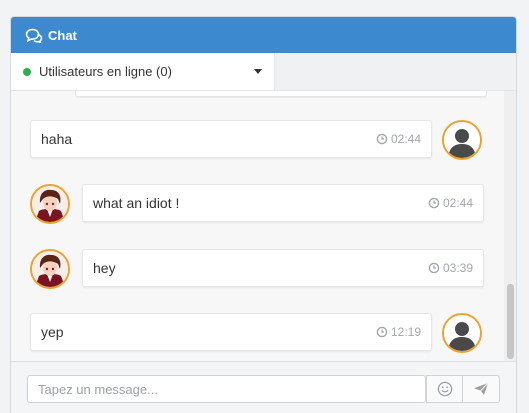 The height and width of the screenshot is (413, 529). Describe the element at coordinates (281, 94) in the screenshot. I see `partial-message-bubble` at that location.